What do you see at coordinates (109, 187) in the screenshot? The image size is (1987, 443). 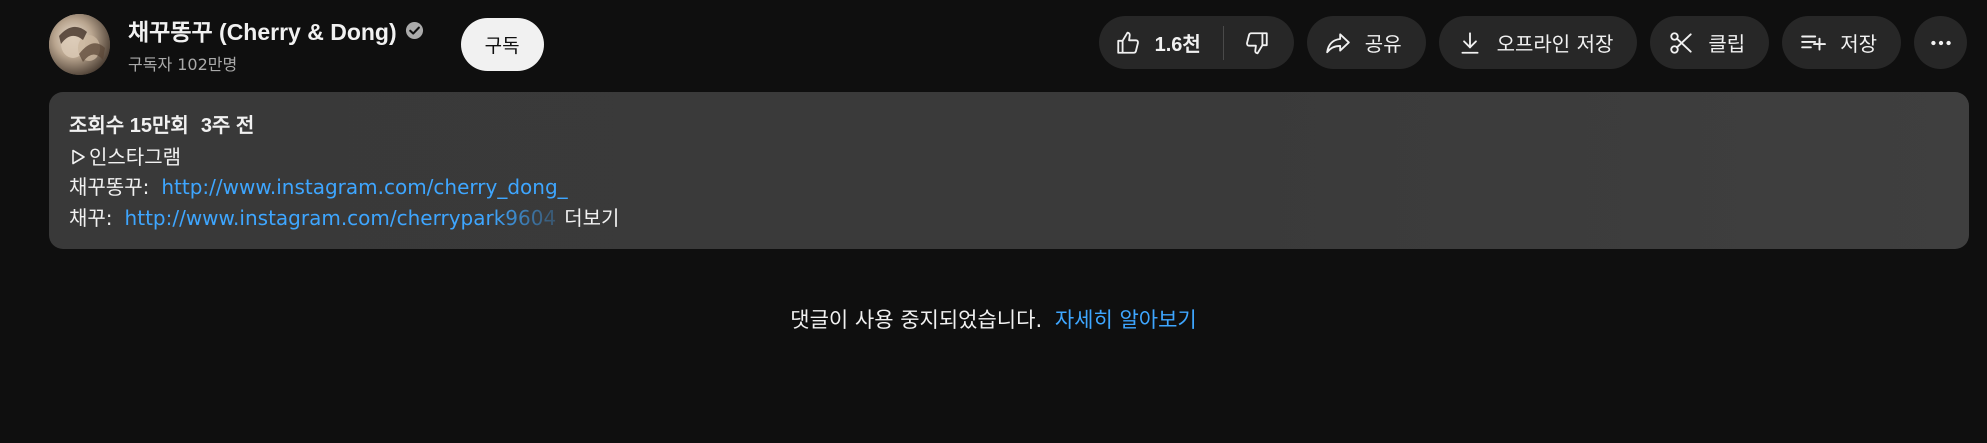 I see `link-1-label: 채꾸똥꾸:` at bounding box center [109, 187].